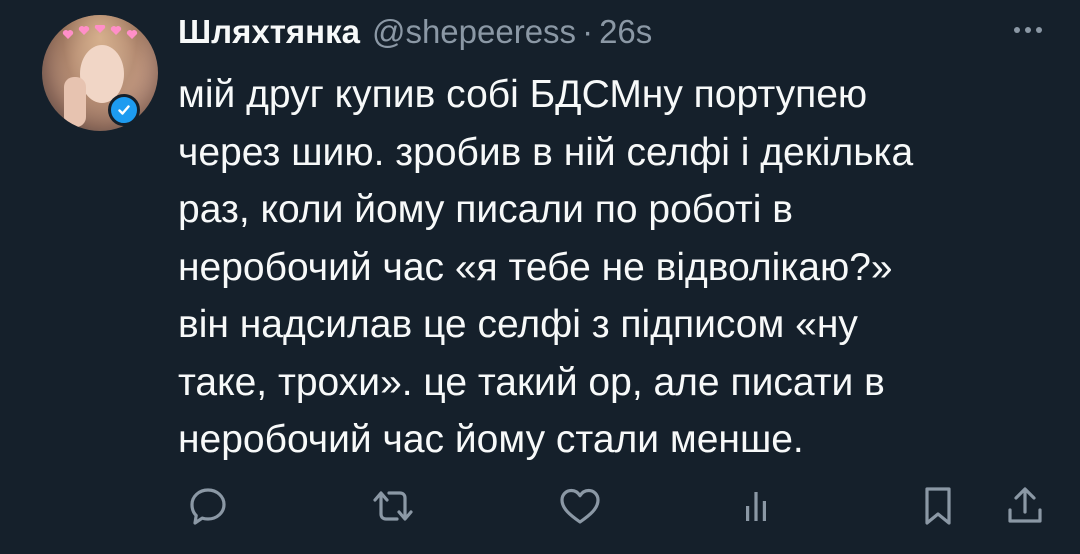  What do you see at coordinates (531, 382) in the screenshot?
I see `tweet-text-line: таке, трохи». це такий ор, але писати в` at bounding box center [531, 382].